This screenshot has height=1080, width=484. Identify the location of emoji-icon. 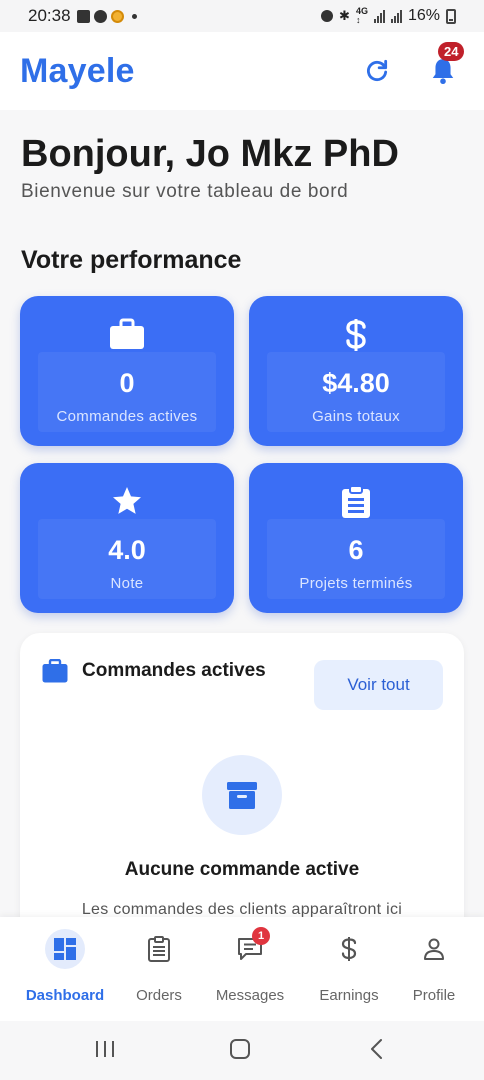
(117, 16).